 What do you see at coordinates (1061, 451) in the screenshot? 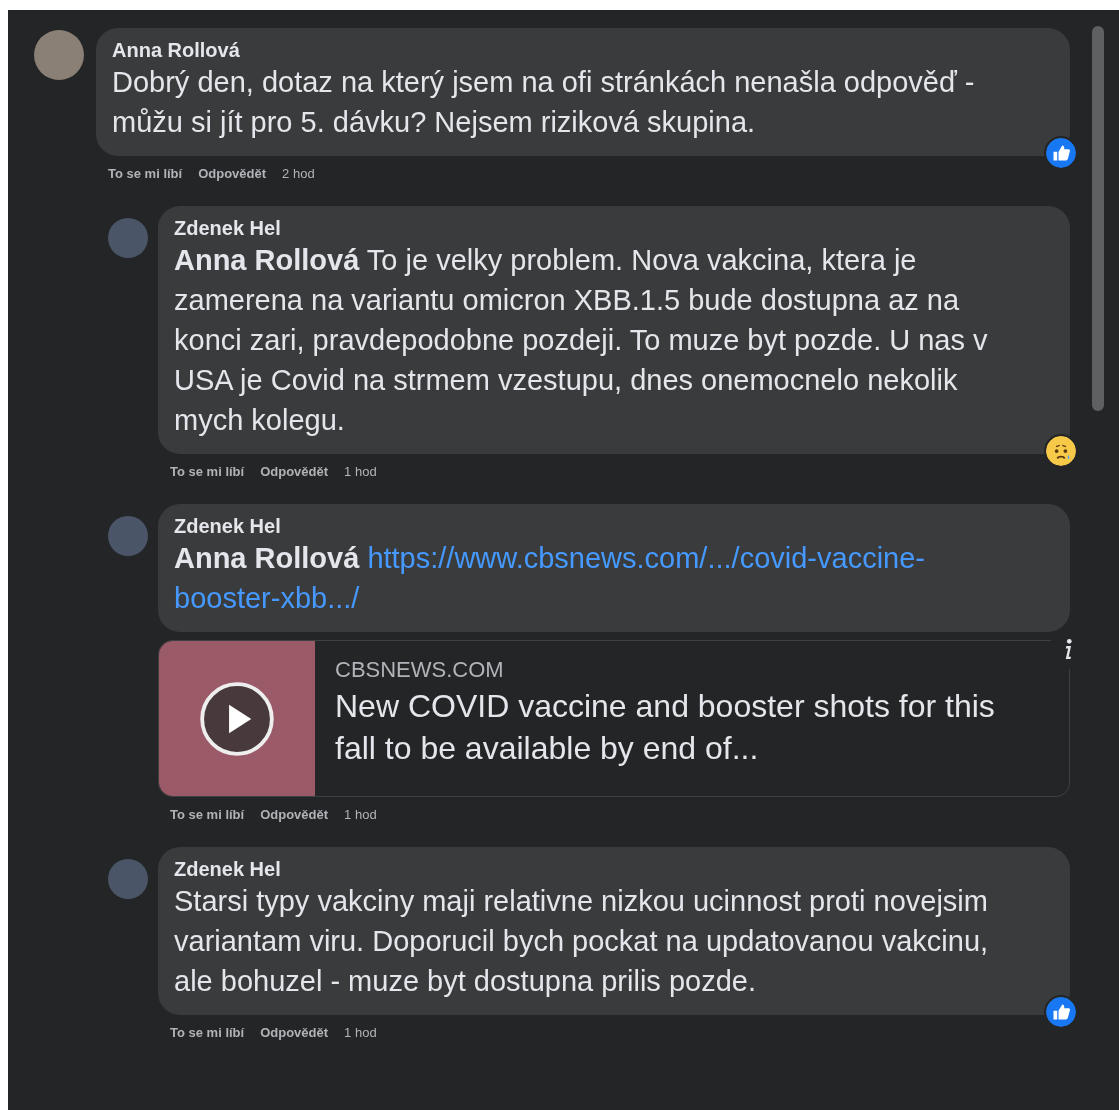
I see `sad-reaction-icon` at bounding box center [1061, 451].